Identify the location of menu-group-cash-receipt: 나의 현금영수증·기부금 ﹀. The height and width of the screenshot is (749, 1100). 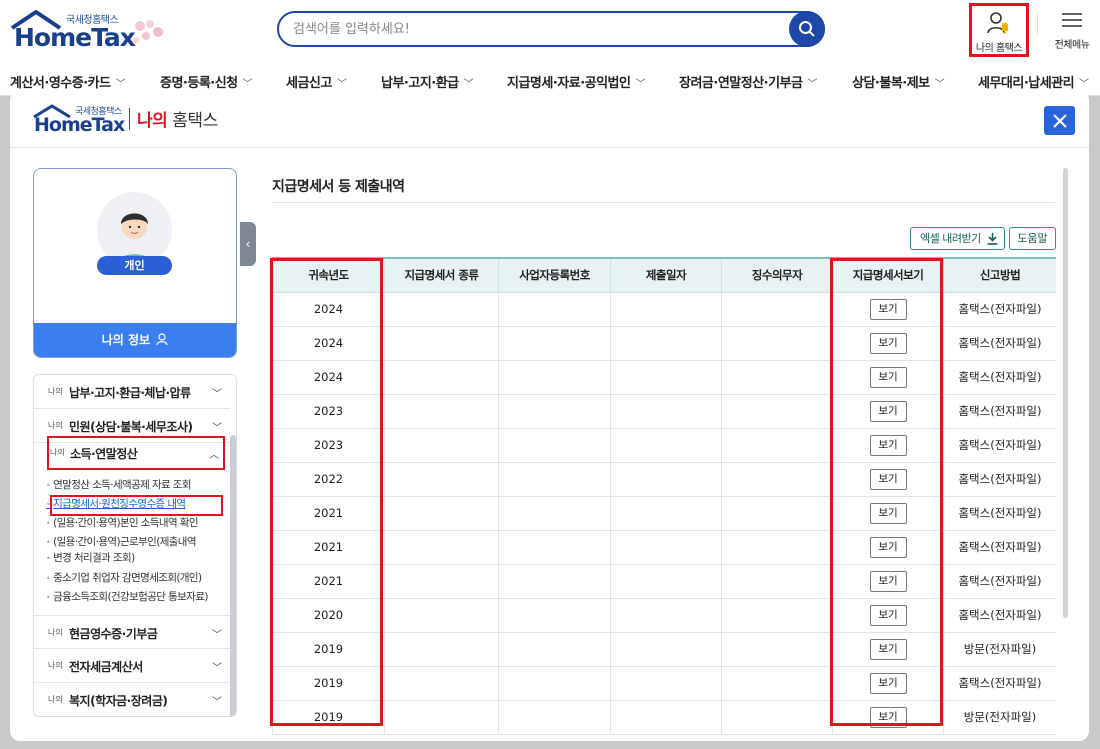
(132, 632).